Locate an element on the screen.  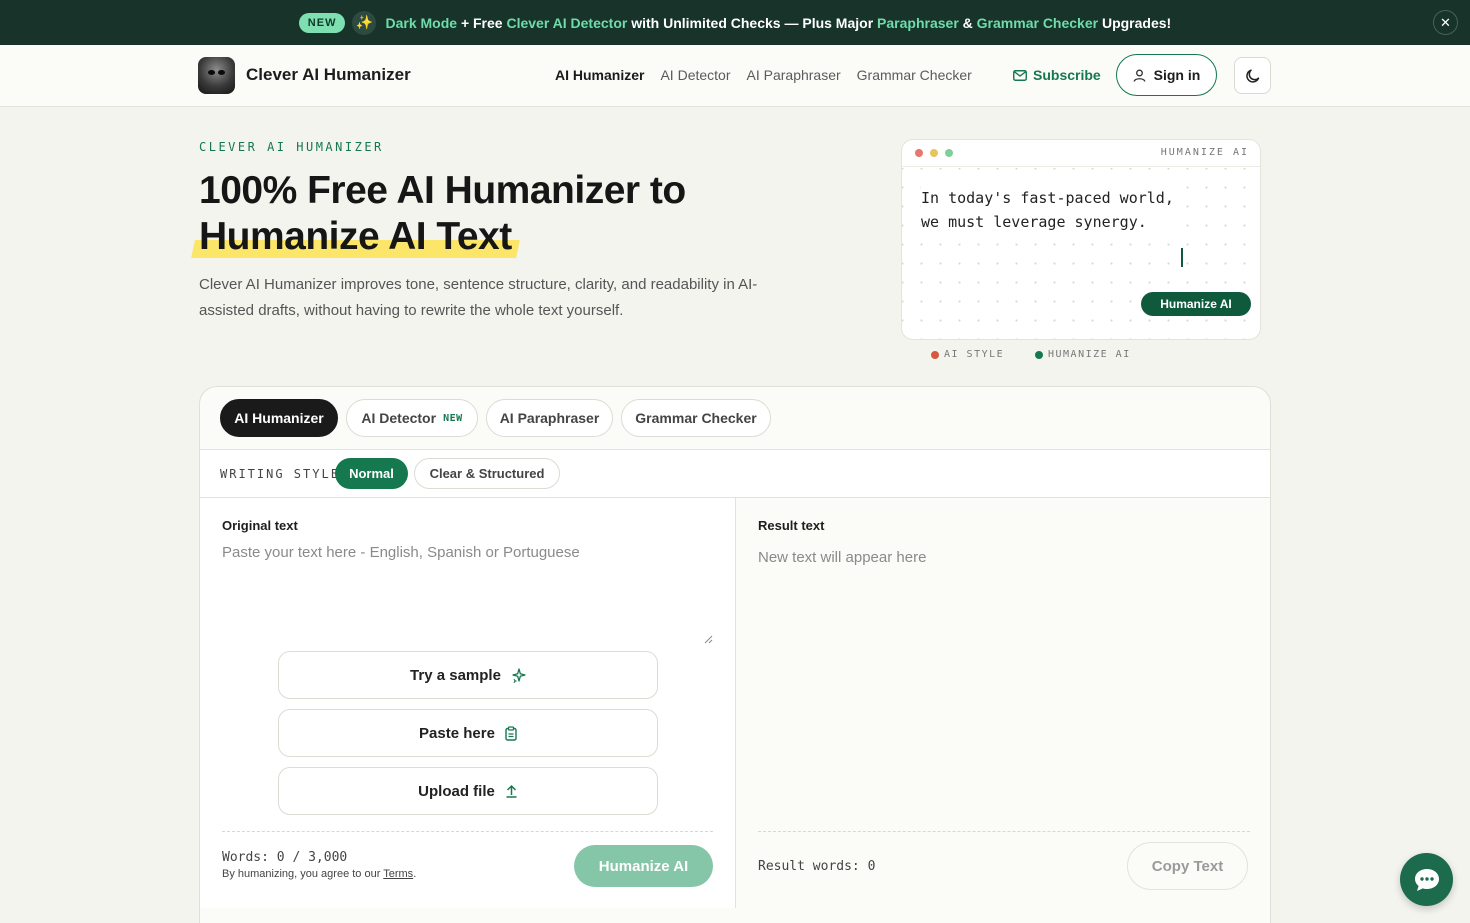
humanize-ai-button: Humanize AI is located at coordinates (643, 866).